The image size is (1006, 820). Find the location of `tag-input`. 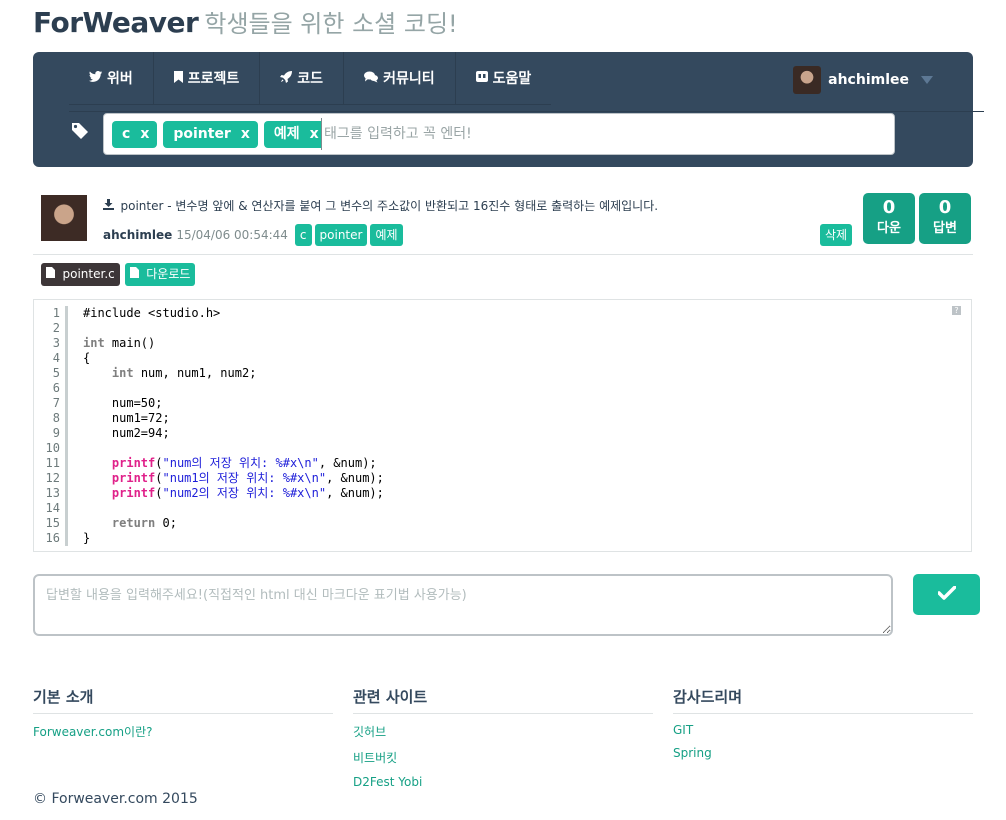

tag-input is located at coordinates (602, 134).